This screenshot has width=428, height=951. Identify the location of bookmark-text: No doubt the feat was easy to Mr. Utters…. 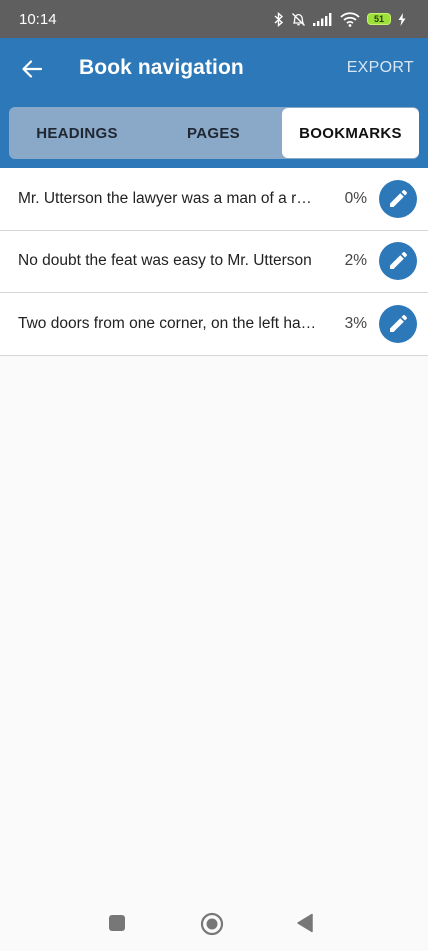
(165, 261).